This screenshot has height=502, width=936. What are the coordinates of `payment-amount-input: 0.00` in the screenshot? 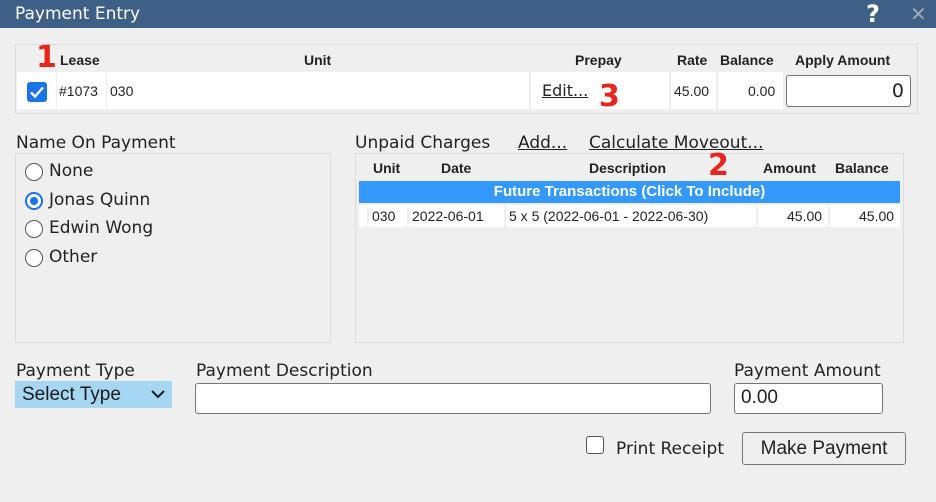 It's located at (808, 398).